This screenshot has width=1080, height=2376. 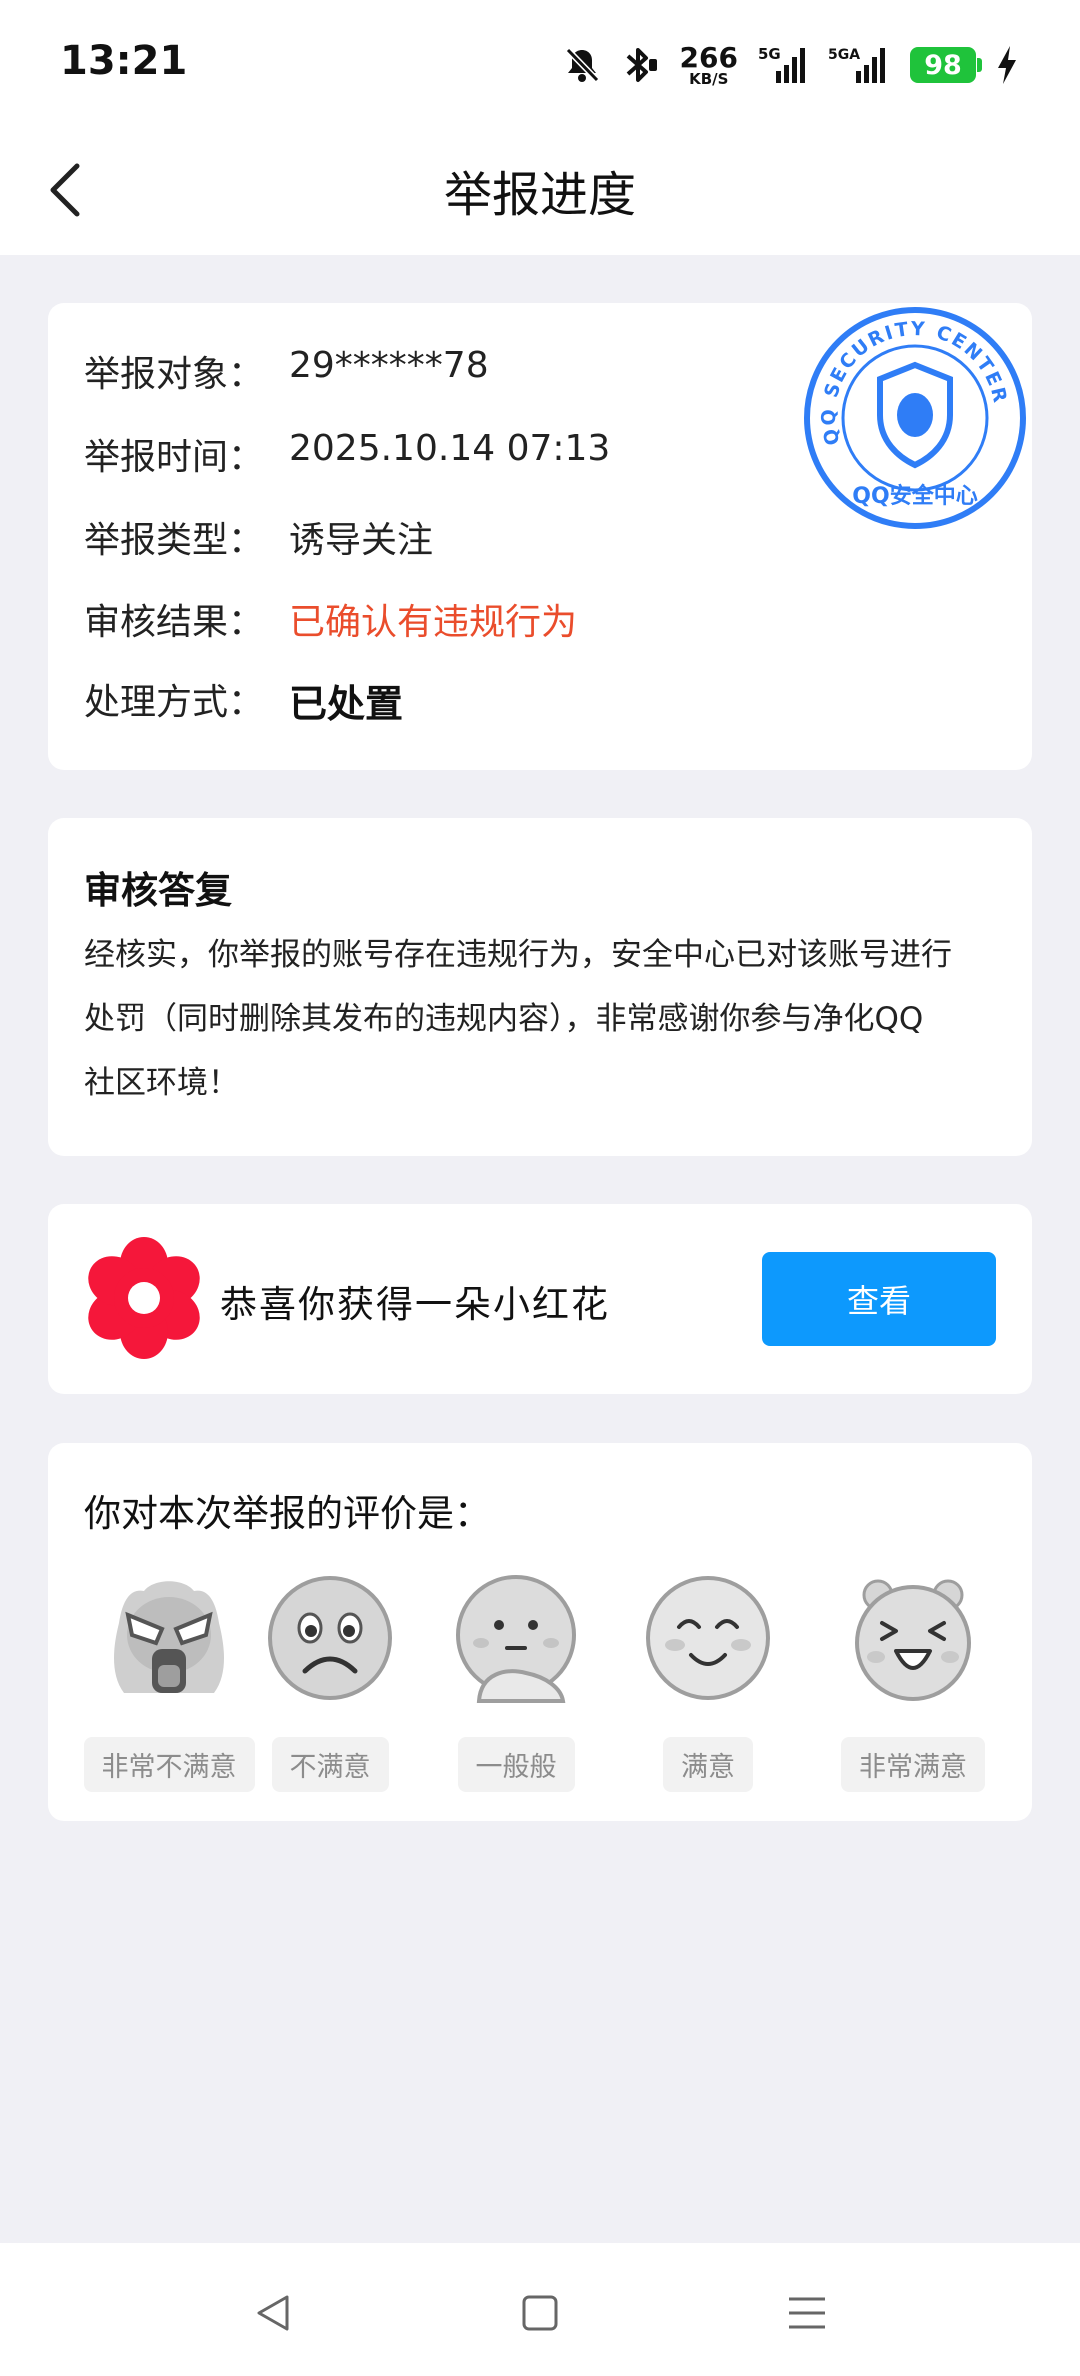 What do you see at coordinates (915, 418) in the screenshot?
I see `security-center-stamp: QQ SECURITY CENTER QQ安全中心` at bounding box center [915, 418].